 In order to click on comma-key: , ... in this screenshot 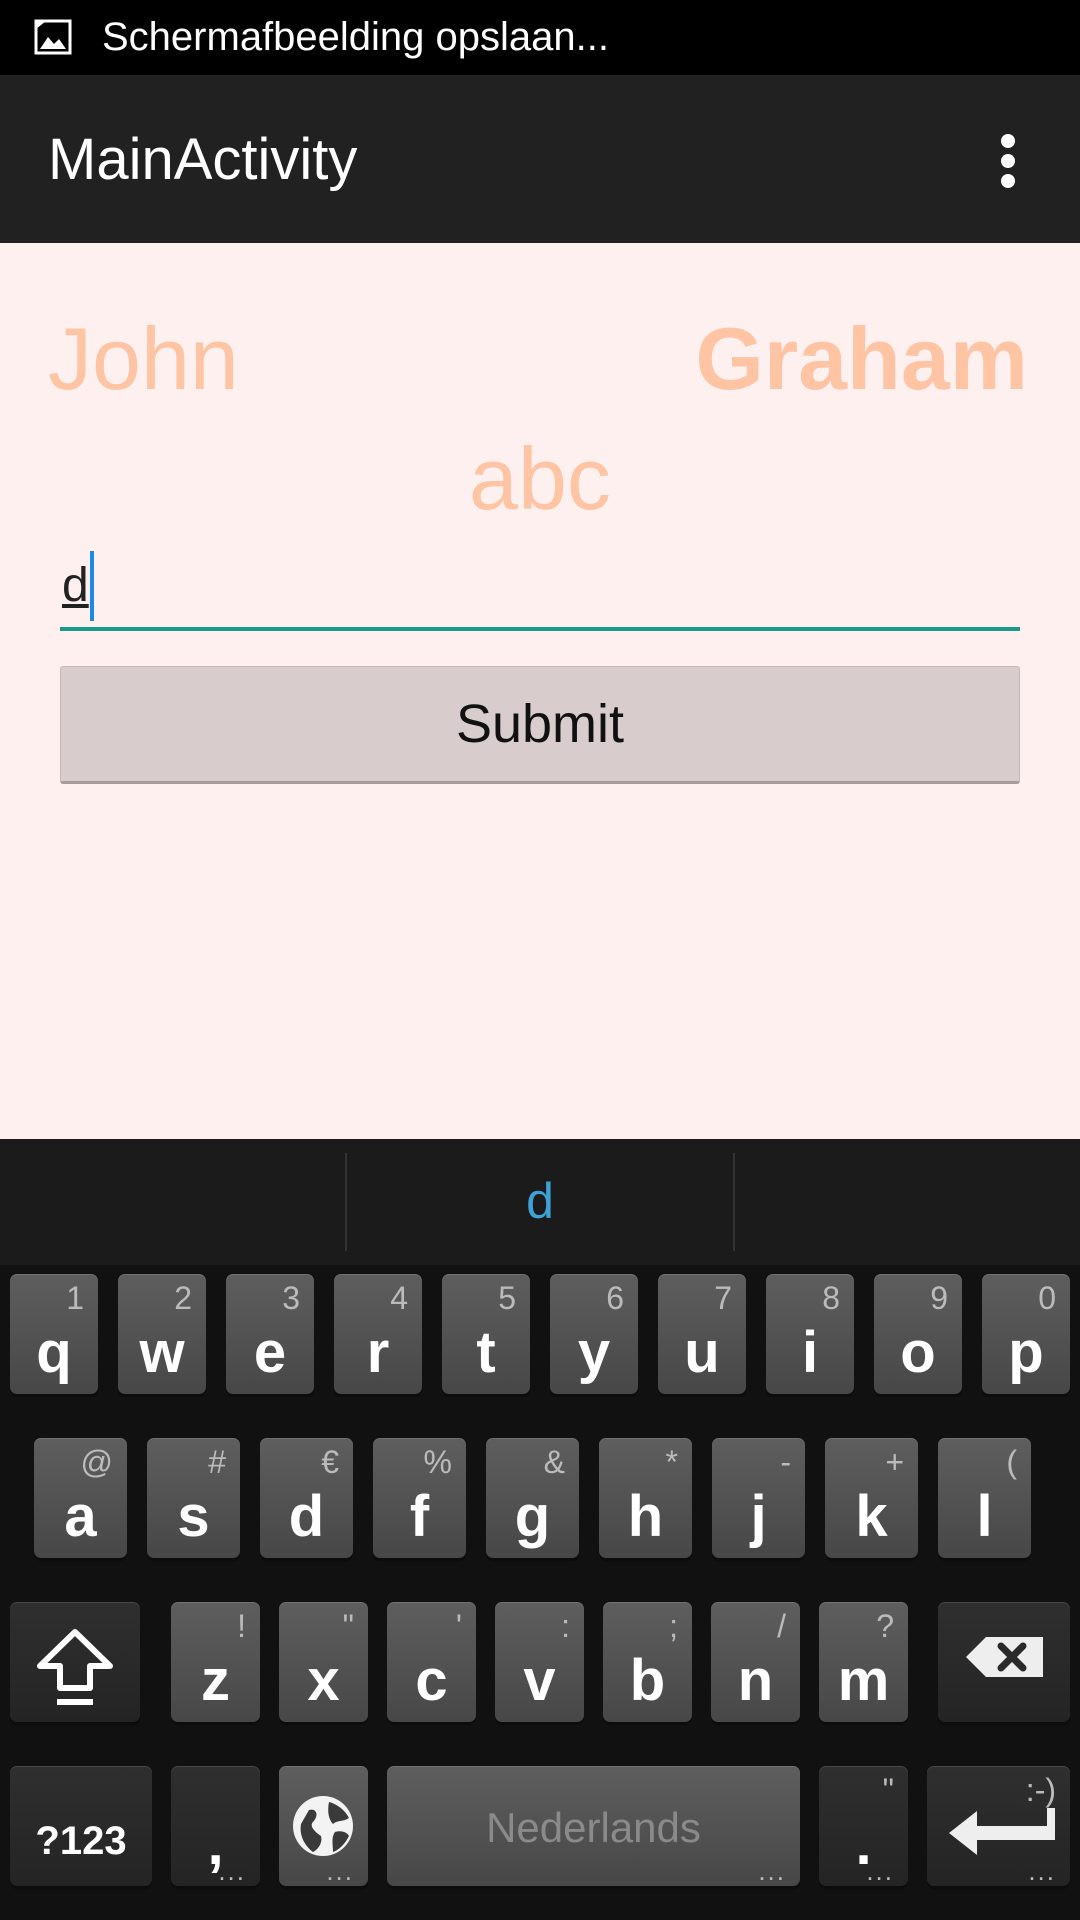, I will do `click(215, 1826)`.